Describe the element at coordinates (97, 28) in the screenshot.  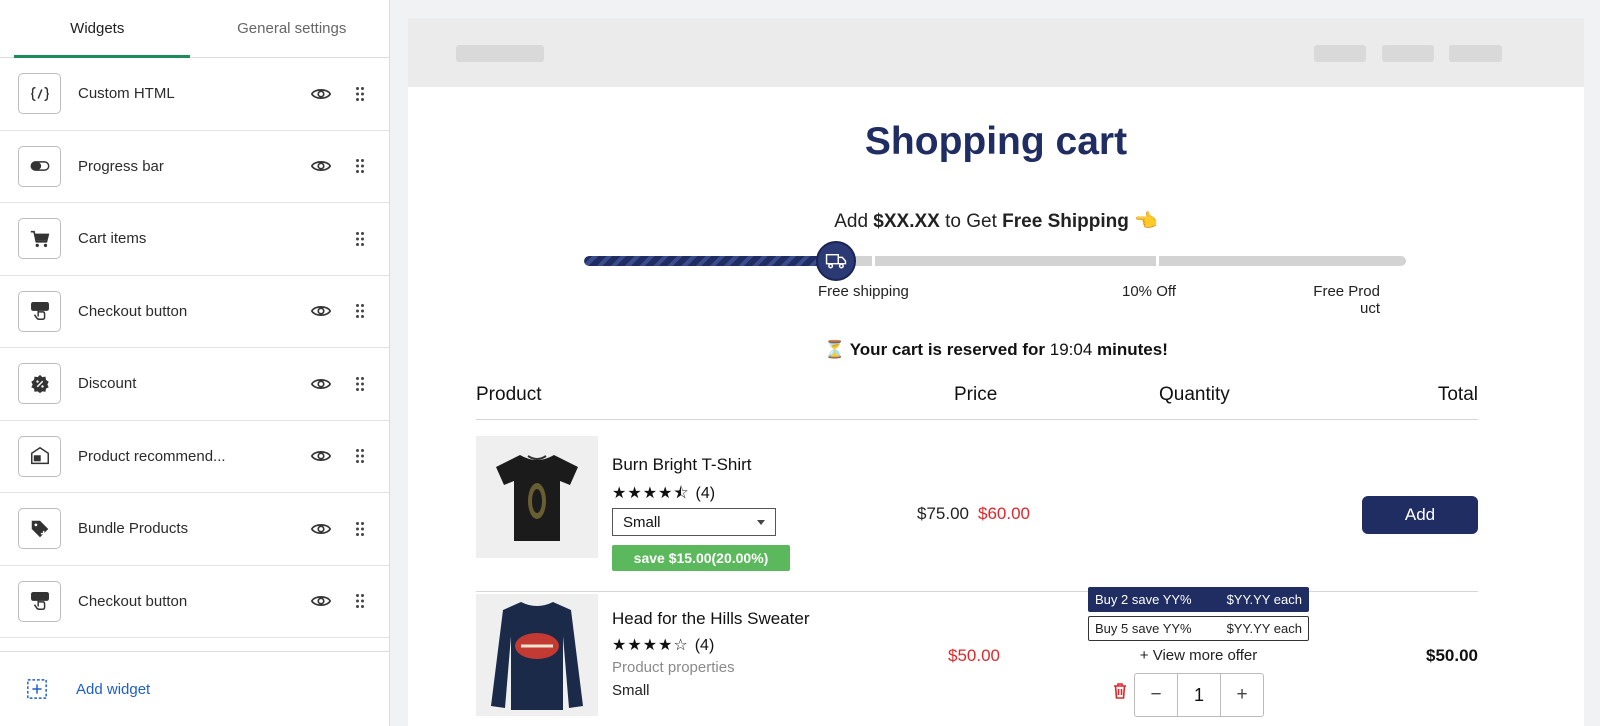
I see `tab-widgets: Widgets` at that location.